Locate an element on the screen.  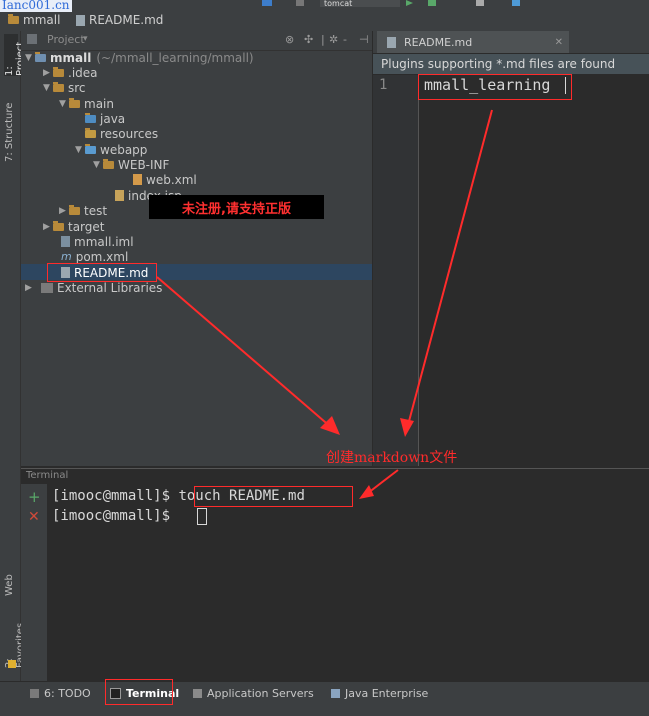
arrowhead-command is located at coordinates (366, 492).